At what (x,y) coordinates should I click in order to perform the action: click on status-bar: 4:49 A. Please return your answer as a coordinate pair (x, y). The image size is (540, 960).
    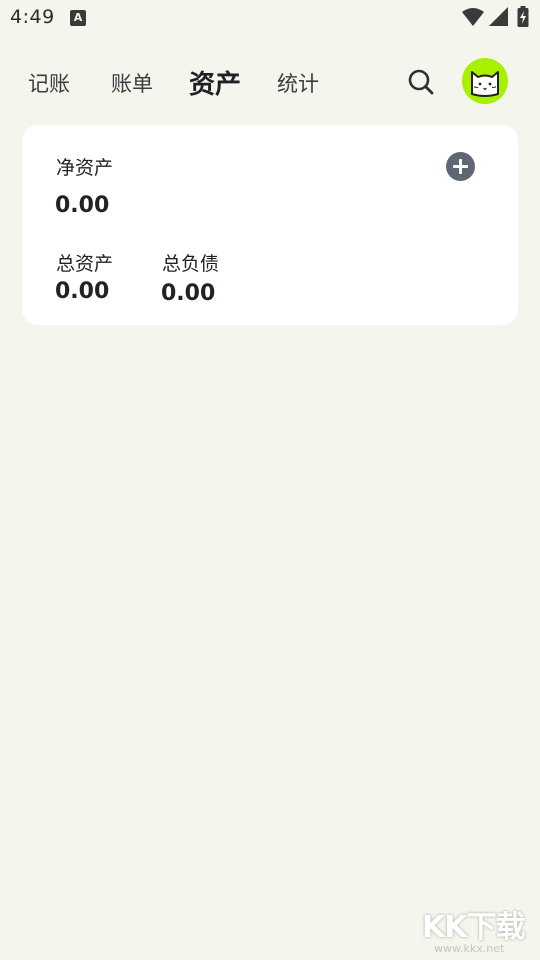
    Looking at the image, I should click on (270, 18).